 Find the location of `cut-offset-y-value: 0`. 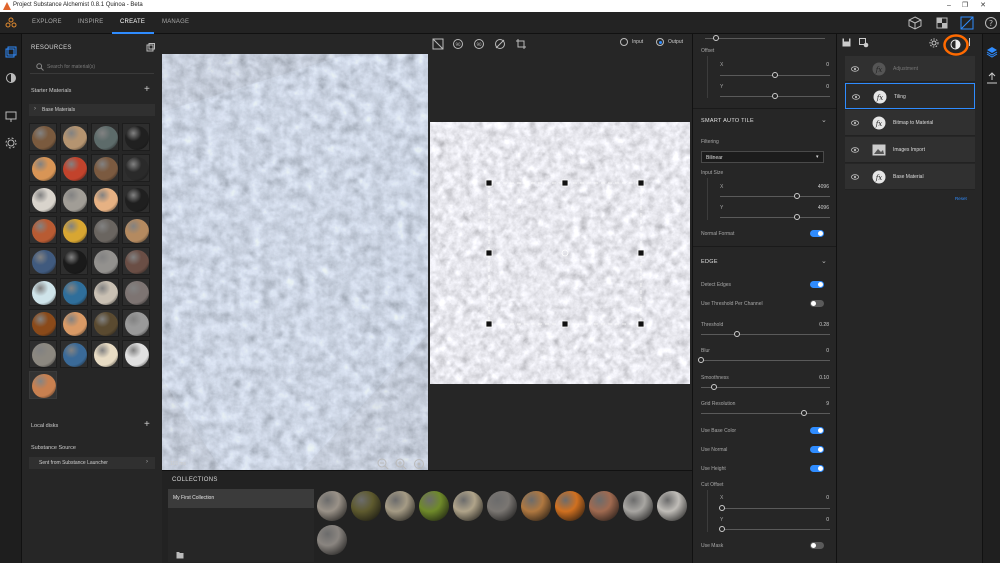

cut-offset-y-value: 0 is located at coordinates (819, 520).